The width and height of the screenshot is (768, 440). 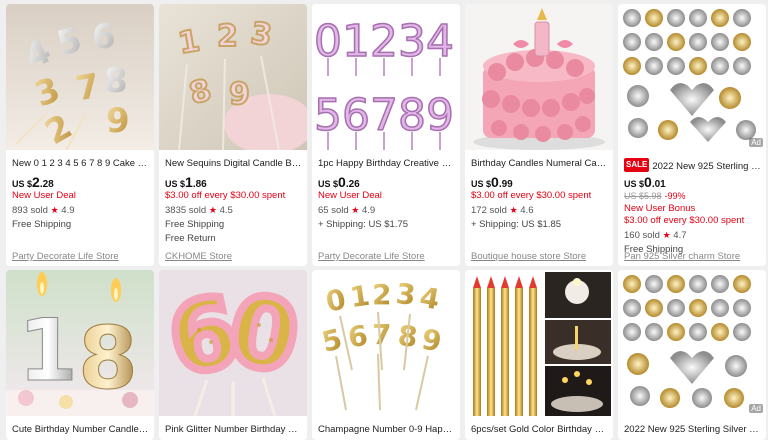 What do you see at coordinates (33, 182) in the screenshot?
I see `product-price: US $2.28` at bounding box center [33, 182].